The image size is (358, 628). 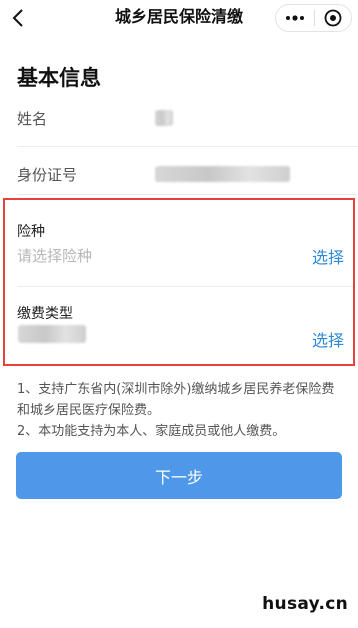 I want to click on id-label: 身份证号, so click(x=47, y=175).